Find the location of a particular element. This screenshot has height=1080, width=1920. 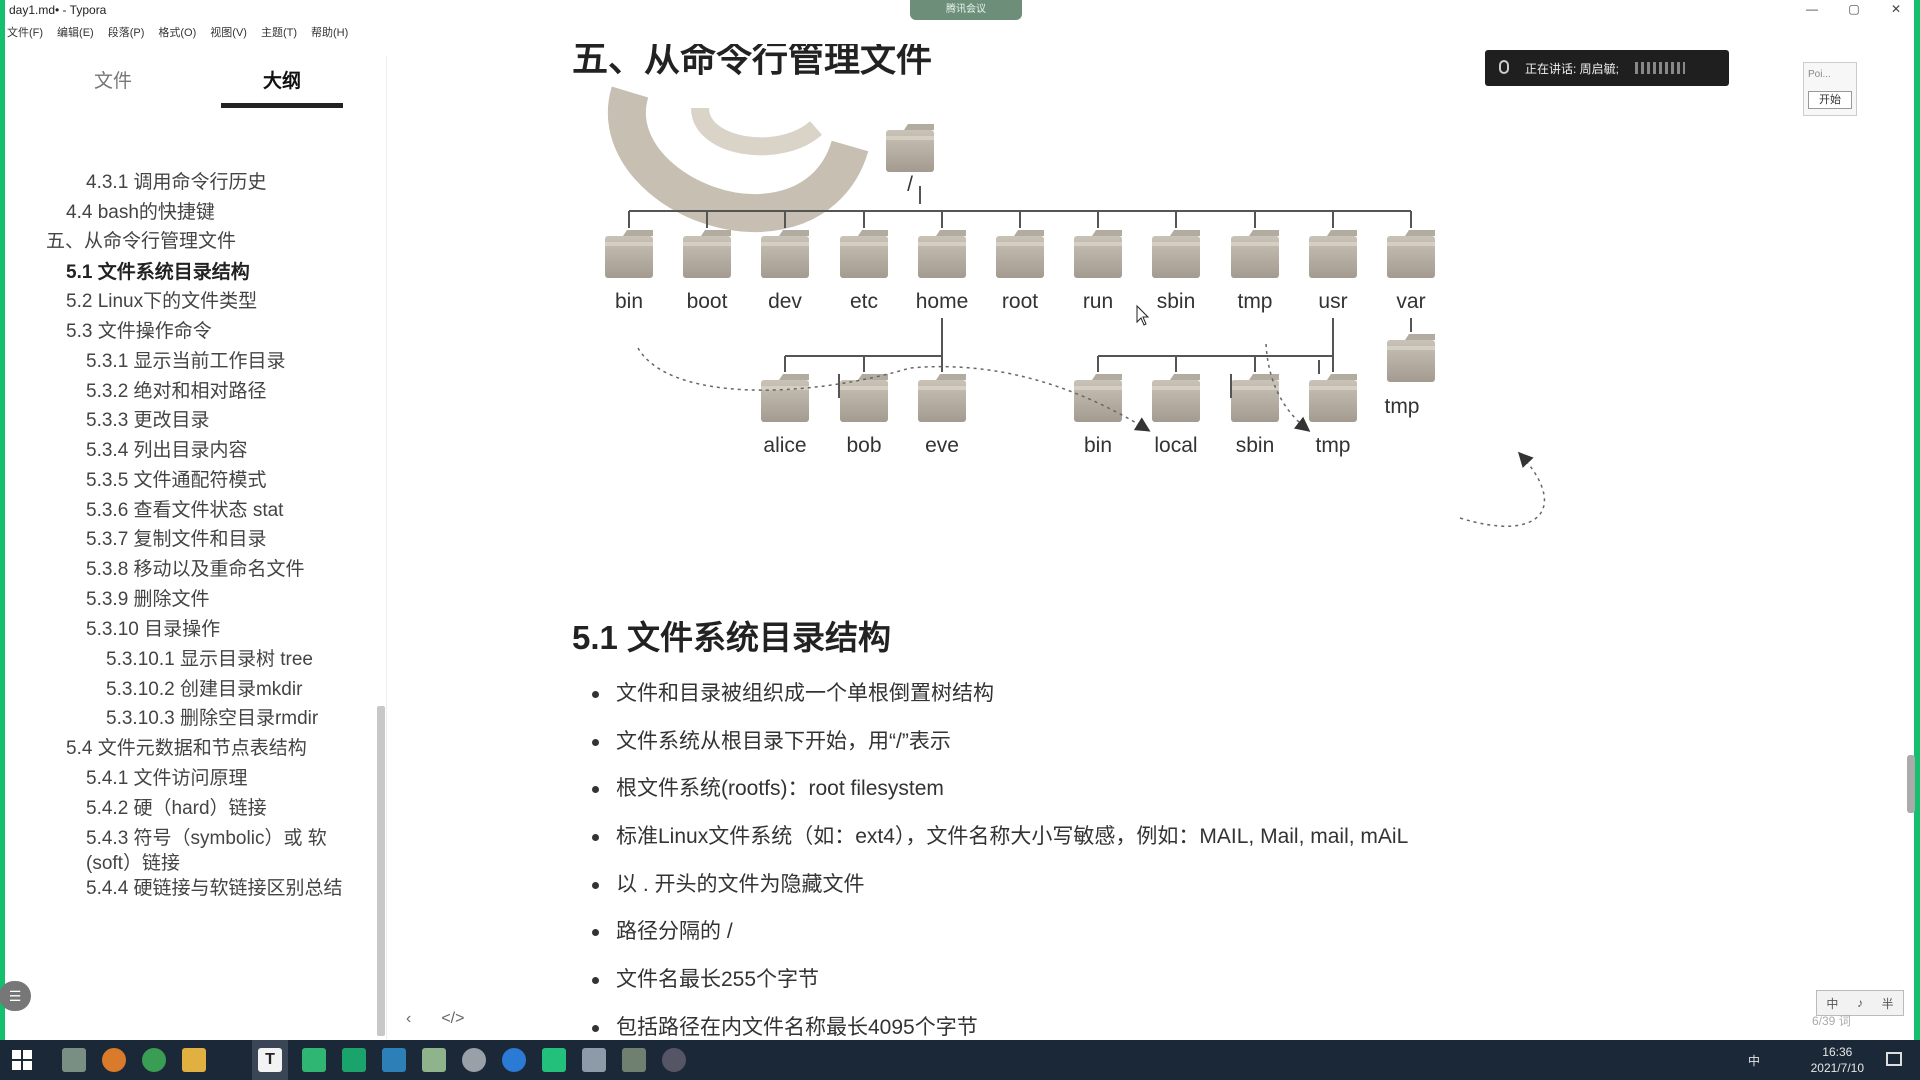

minimize-button: — is located at coordinates (1812, 11).